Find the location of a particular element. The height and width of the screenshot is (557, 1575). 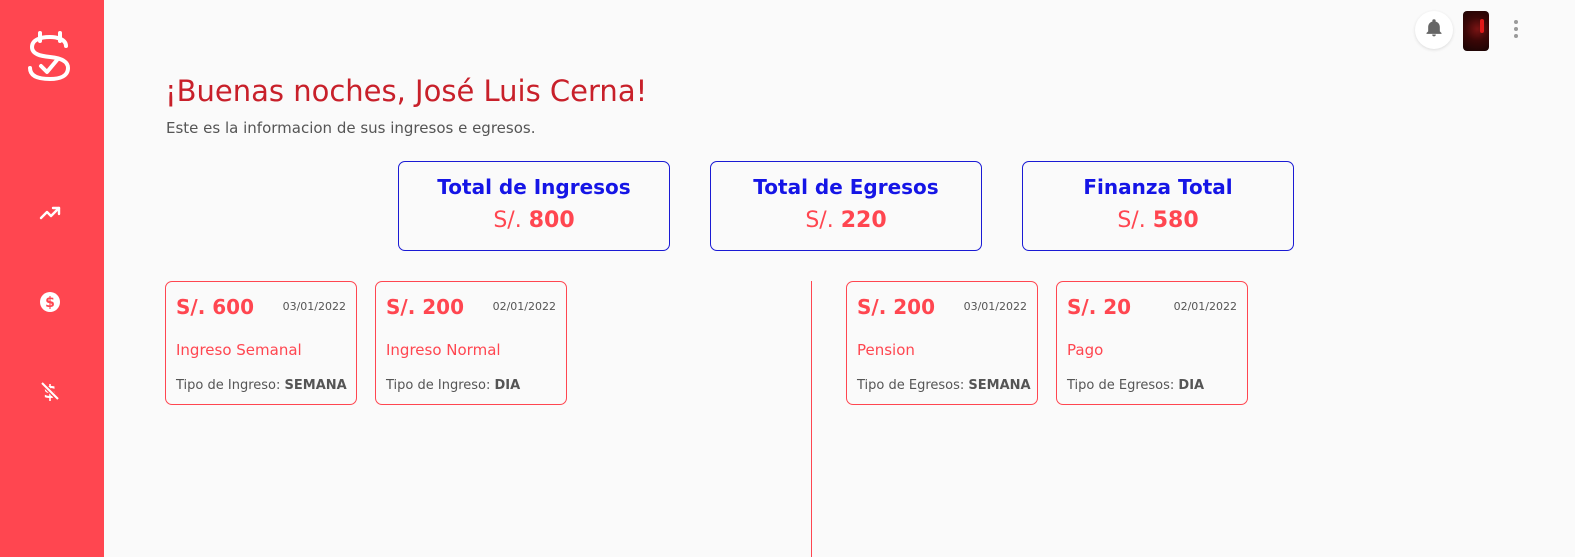

column-divider is located at coordinates (811, 419).